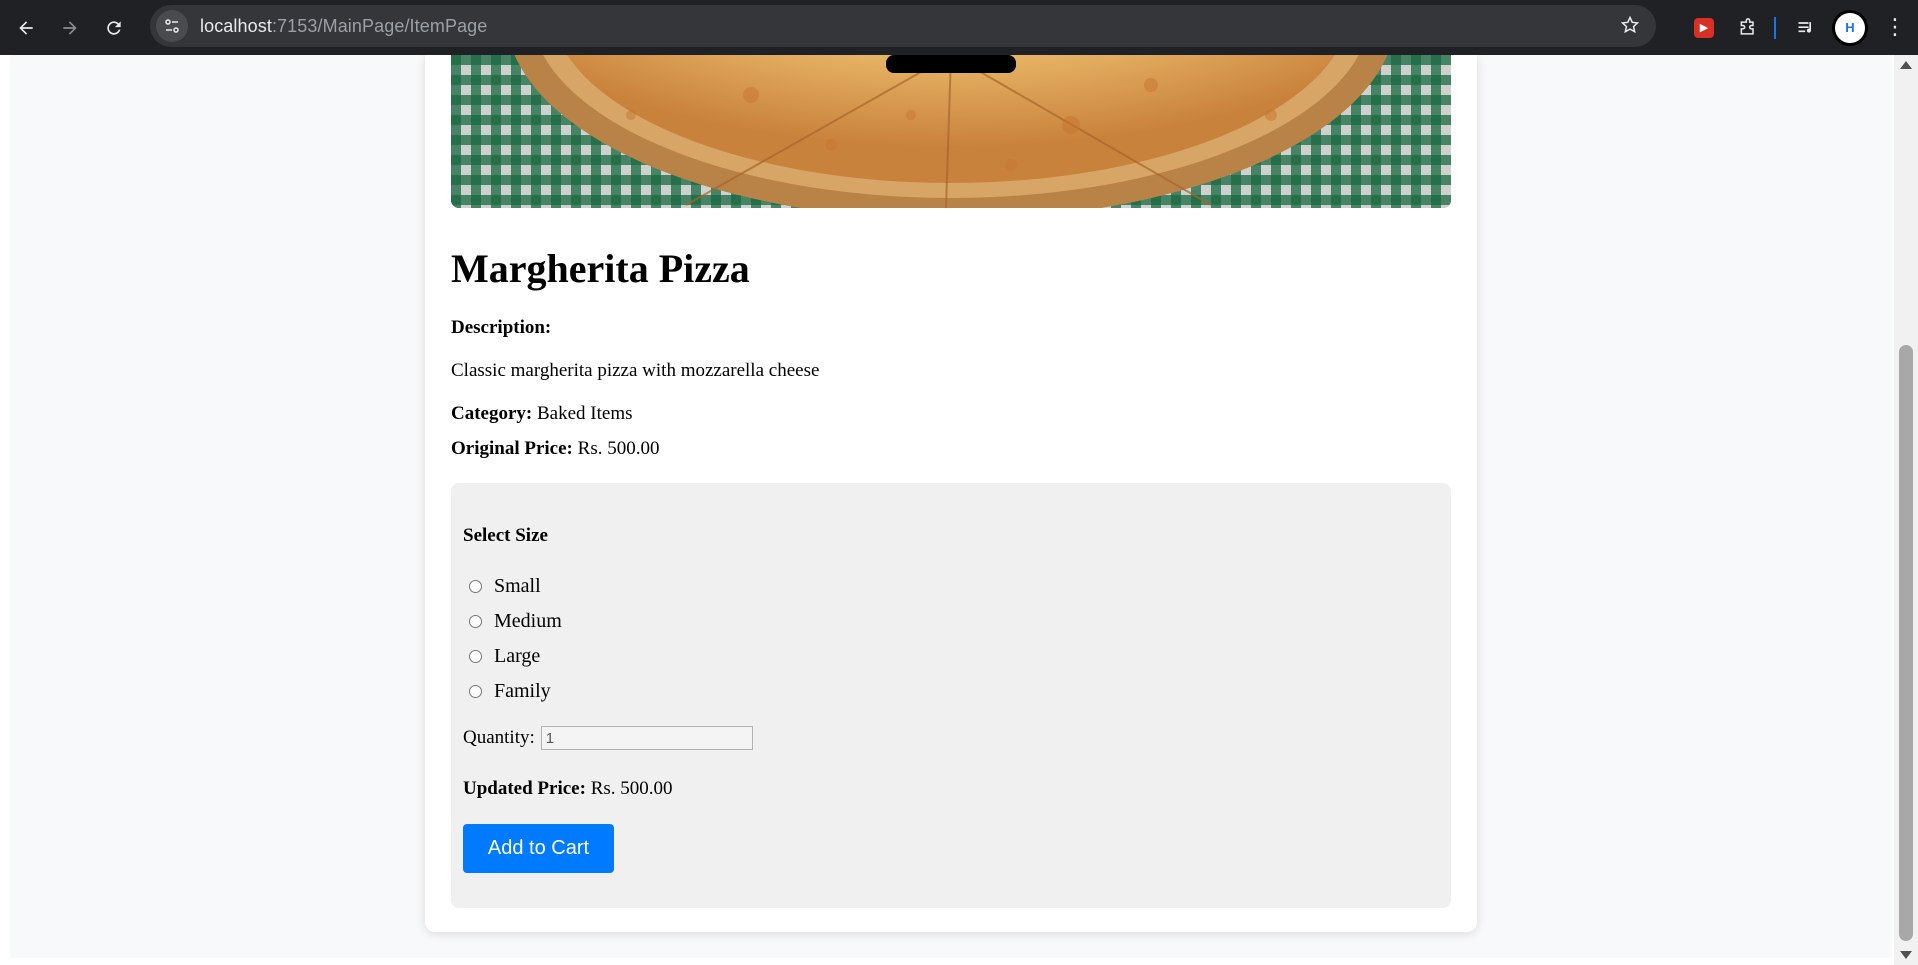  What do you see at coordinates (475, 656) in the screenshot?
I see `size-radio-large` at bounding box center [475, 656].